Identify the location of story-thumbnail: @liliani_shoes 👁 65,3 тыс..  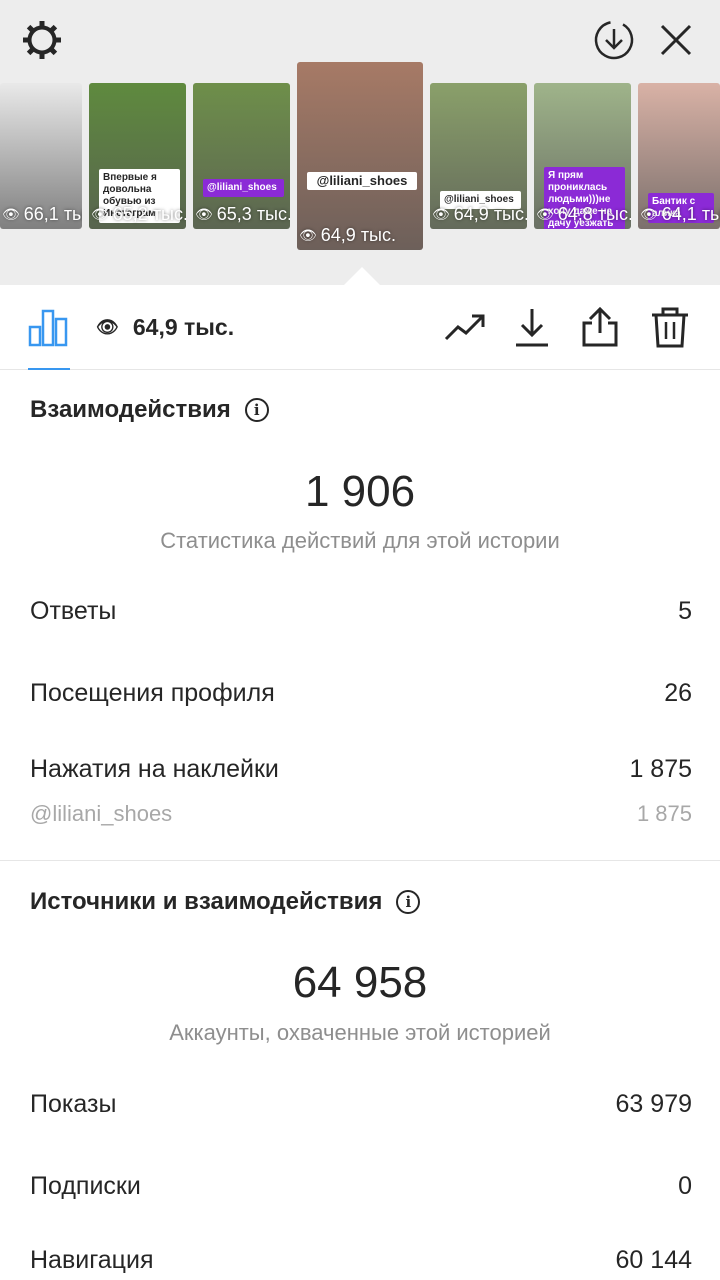
(241, 156).